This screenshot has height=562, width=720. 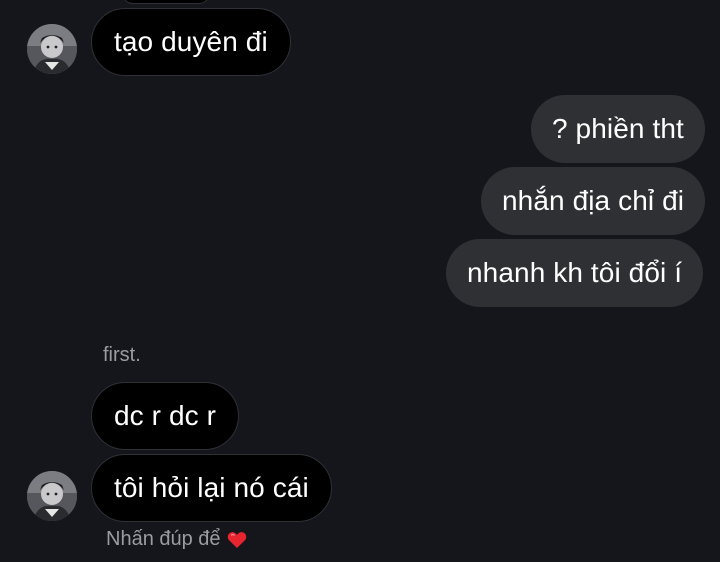 I want to click on reaction-hint-text: Nhấn đúp để, so click(x=163, y=539).